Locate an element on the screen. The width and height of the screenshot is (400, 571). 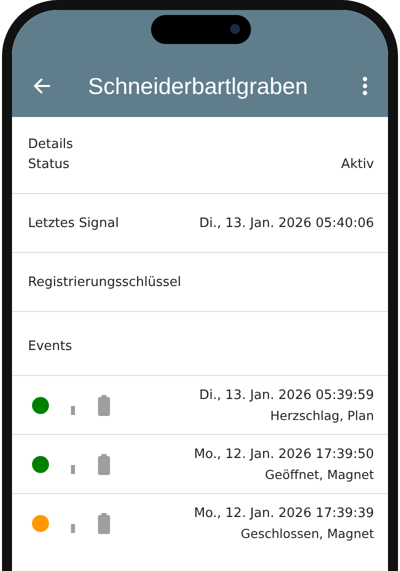
event-time: Di., 13. Jan. 2026 05:39:59 is located at coordinates (286, 395).